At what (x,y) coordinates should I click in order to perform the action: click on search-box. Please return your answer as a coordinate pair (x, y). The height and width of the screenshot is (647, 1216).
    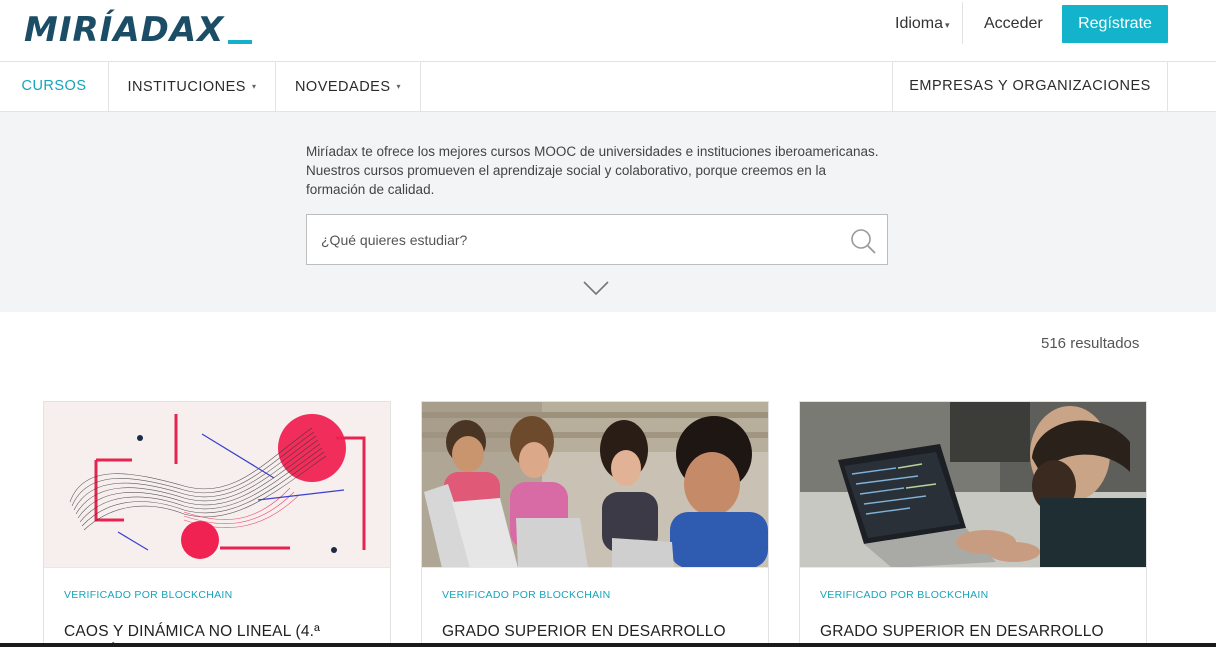
    Looking at the image, I should click on (597, 239).